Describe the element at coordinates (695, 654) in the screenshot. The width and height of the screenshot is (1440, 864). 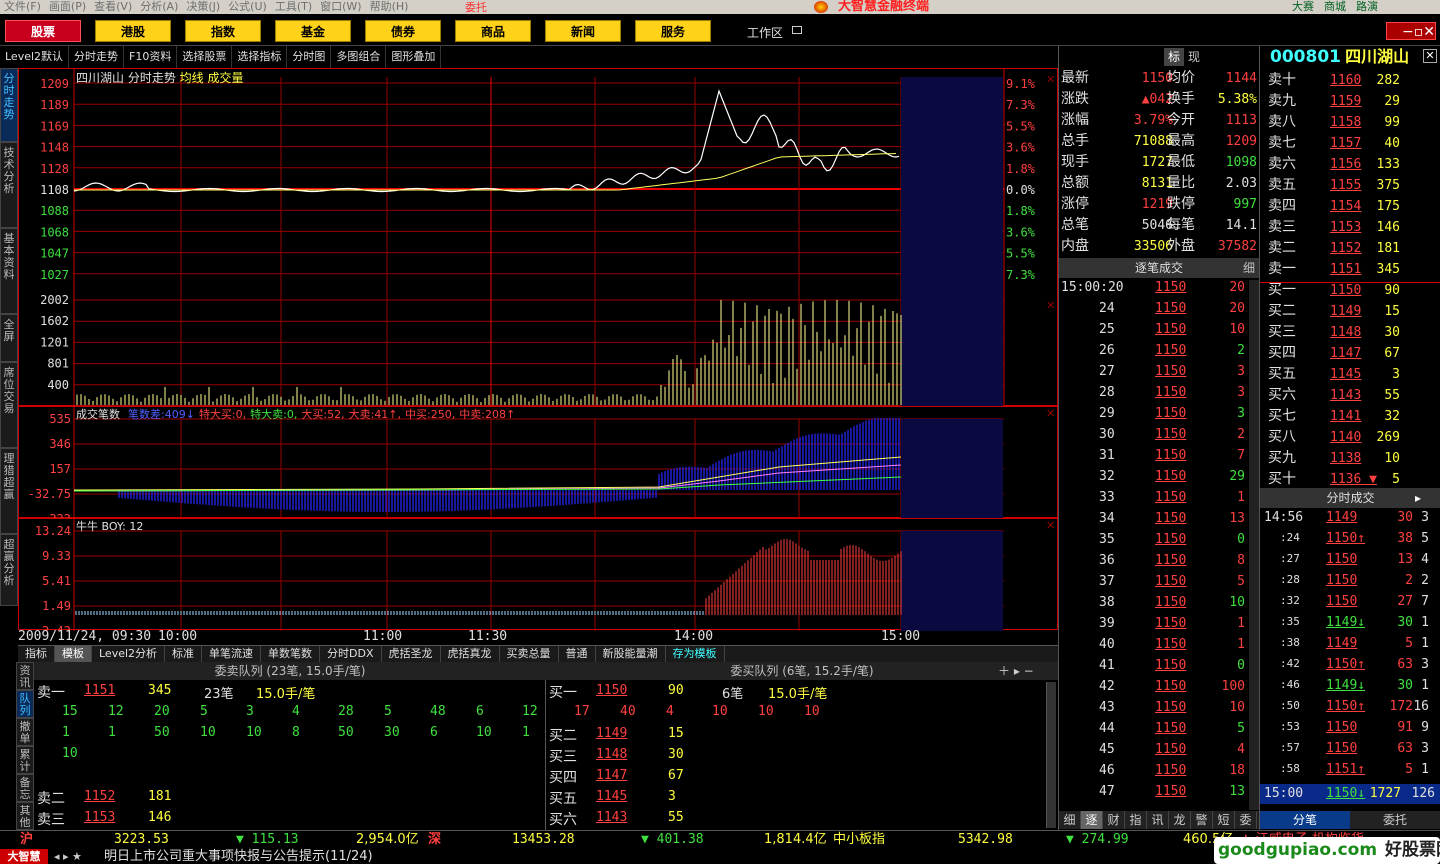
I see `indicator-tab: 存为模板` at that location.